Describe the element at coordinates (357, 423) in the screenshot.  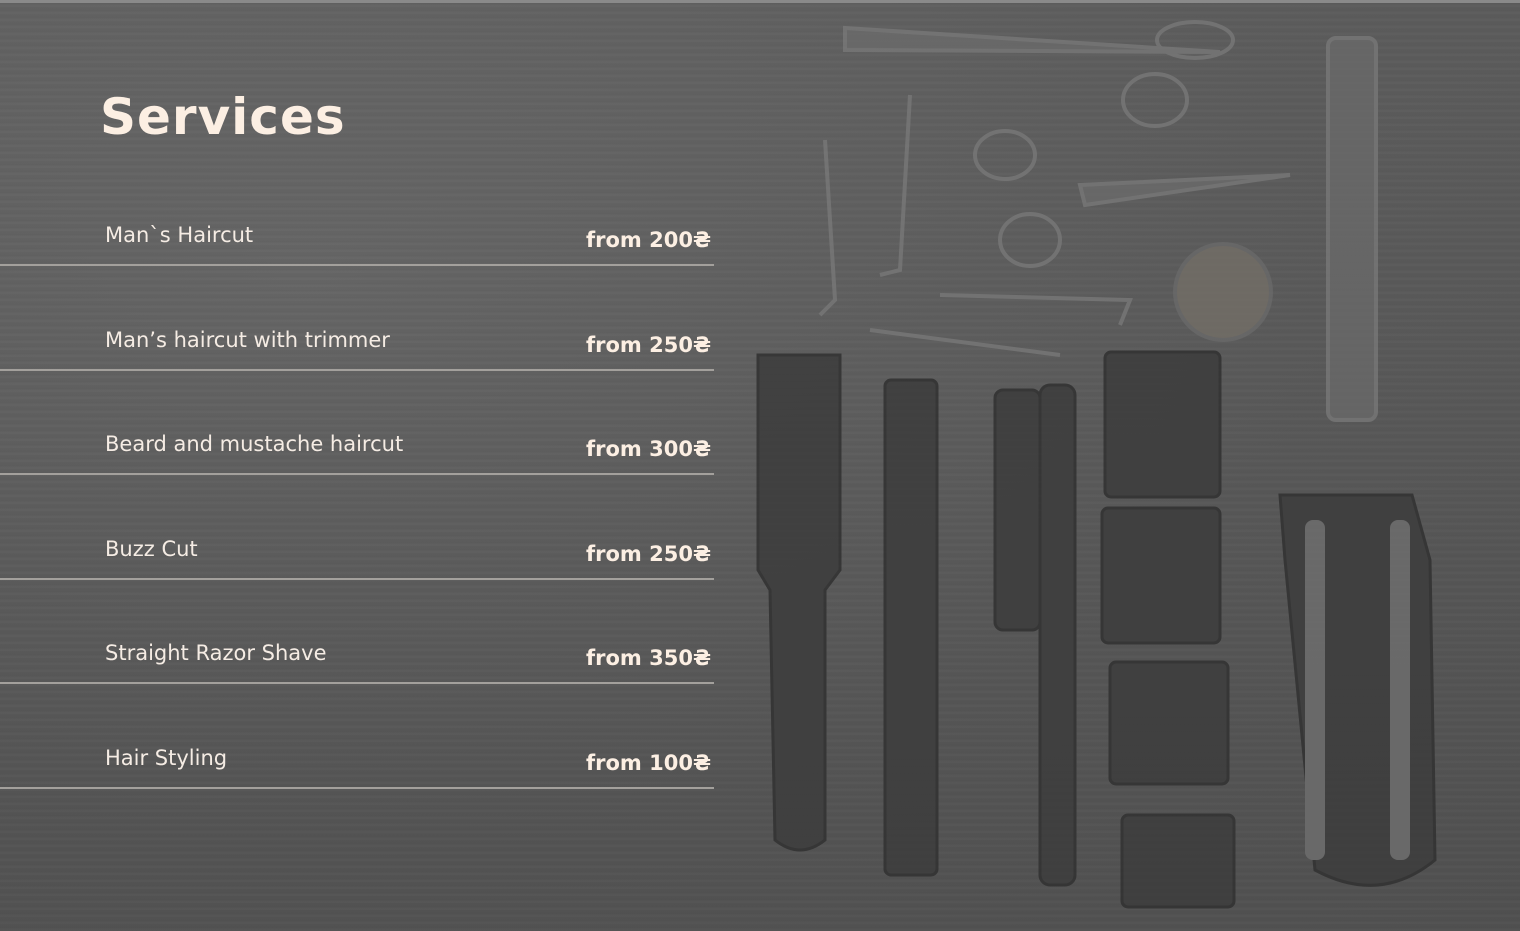
I see `service-row: Beard and mustache haircut from 300₴` at that location.